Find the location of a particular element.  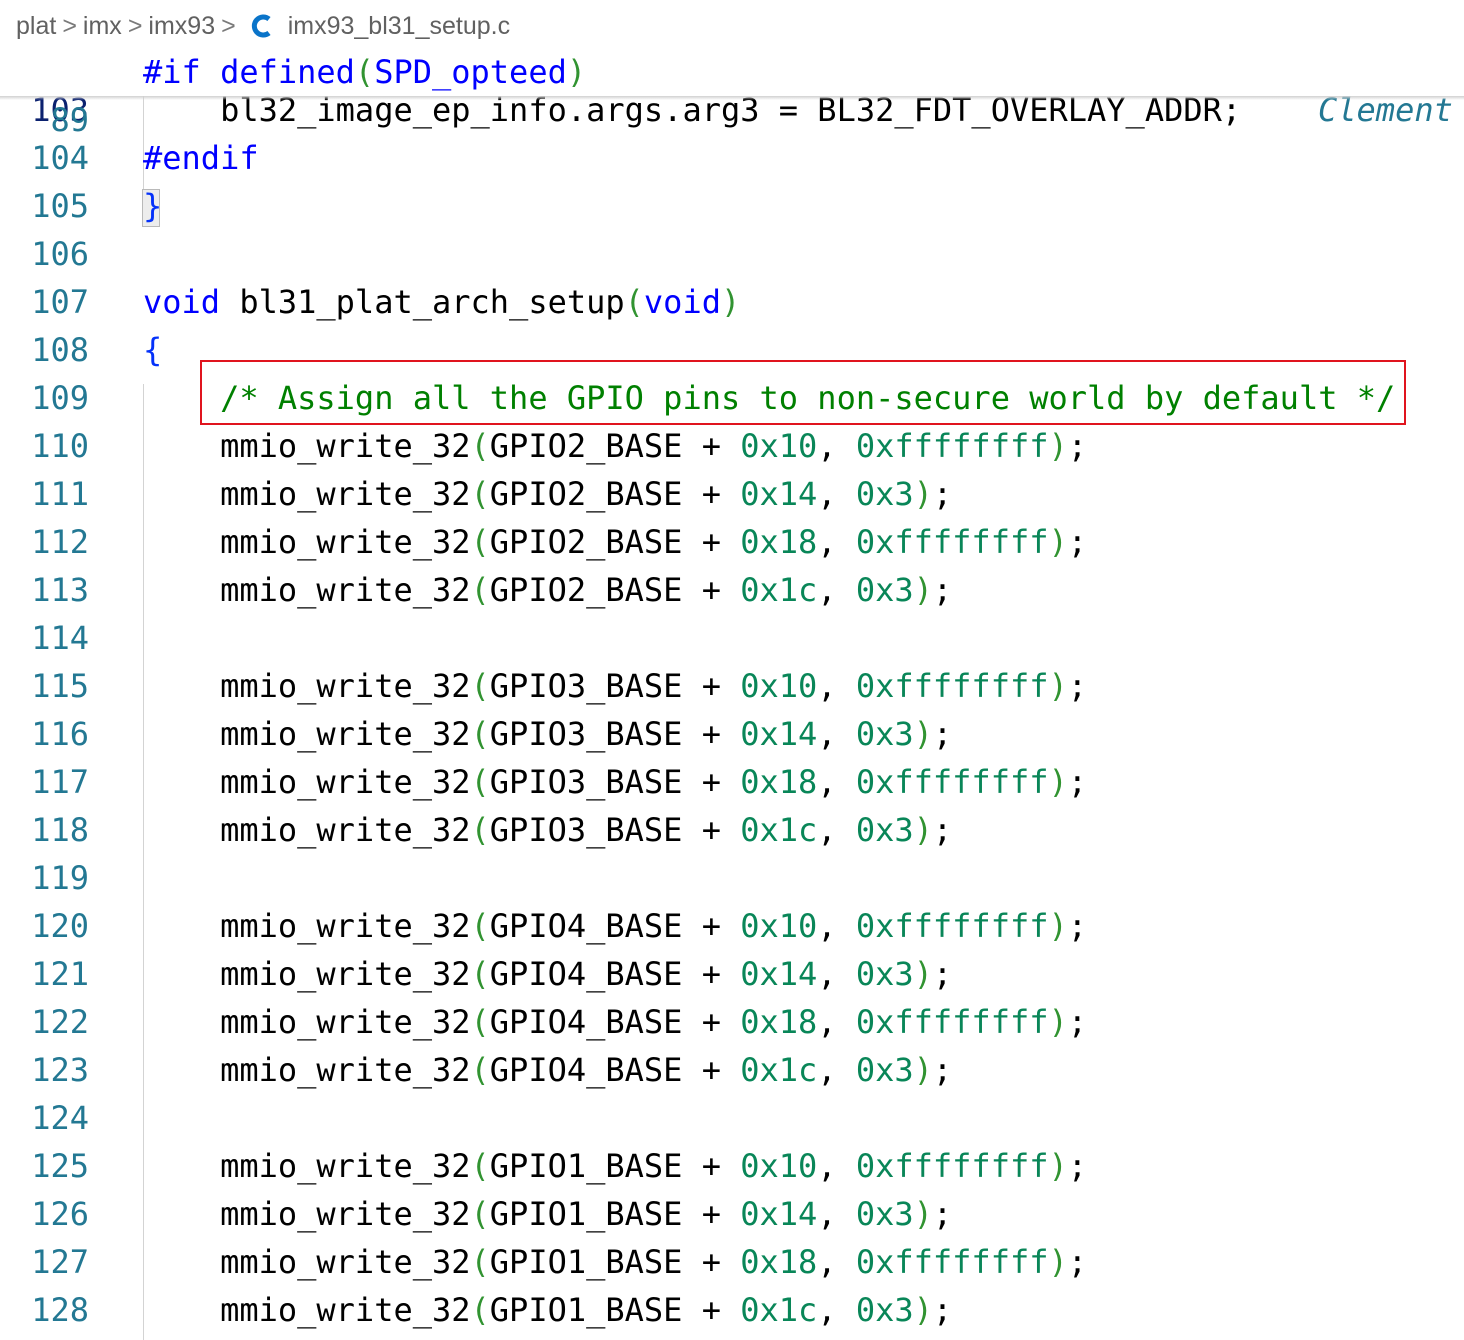

line-number: 124 is located at coordinates (60, 1118).